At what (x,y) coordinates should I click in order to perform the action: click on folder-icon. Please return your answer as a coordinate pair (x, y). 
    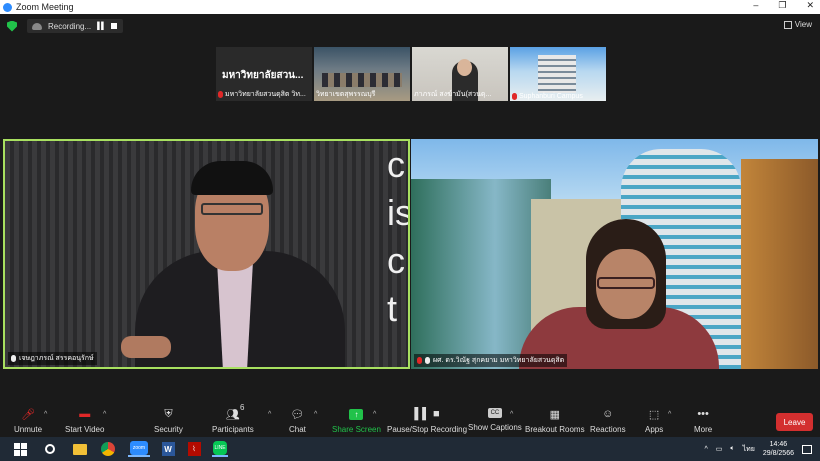
    Looking at the image, I should click on (80, 449).